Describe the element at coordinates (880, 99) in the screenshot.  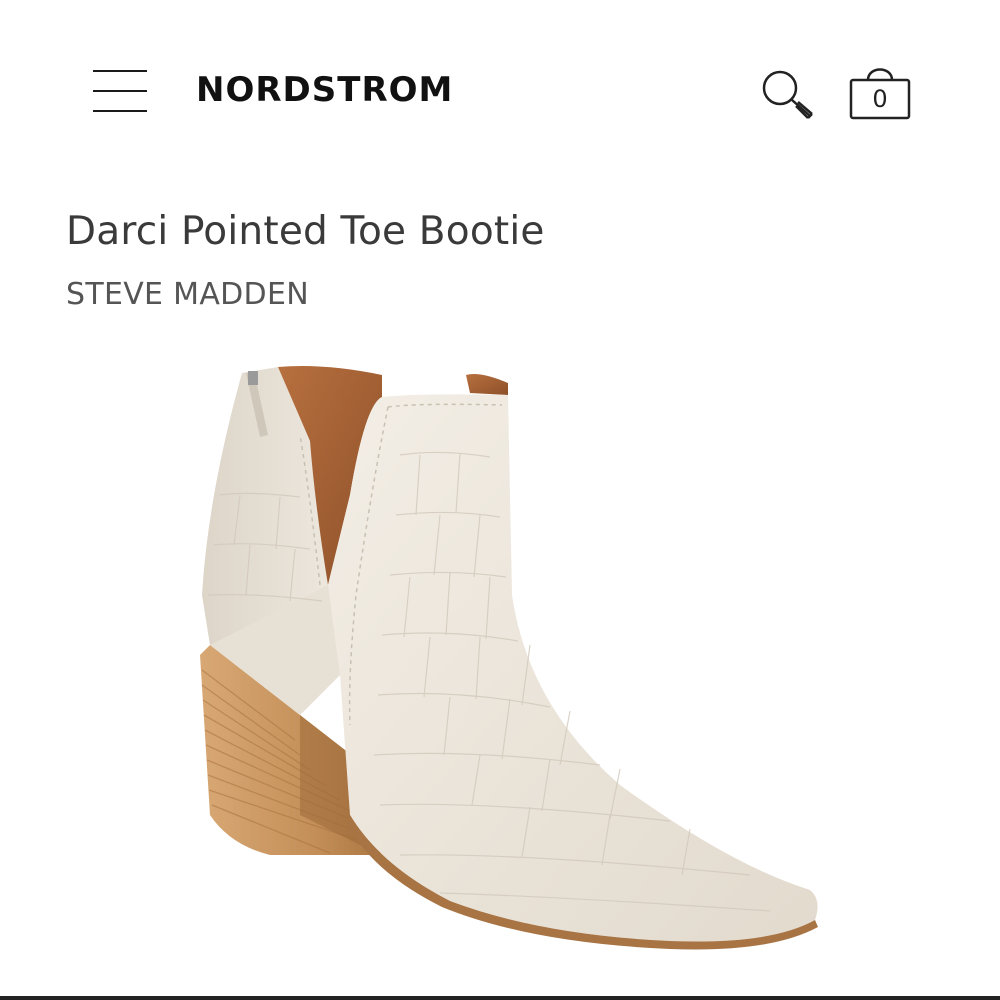
I see `bag-item-count: 0` at that location.